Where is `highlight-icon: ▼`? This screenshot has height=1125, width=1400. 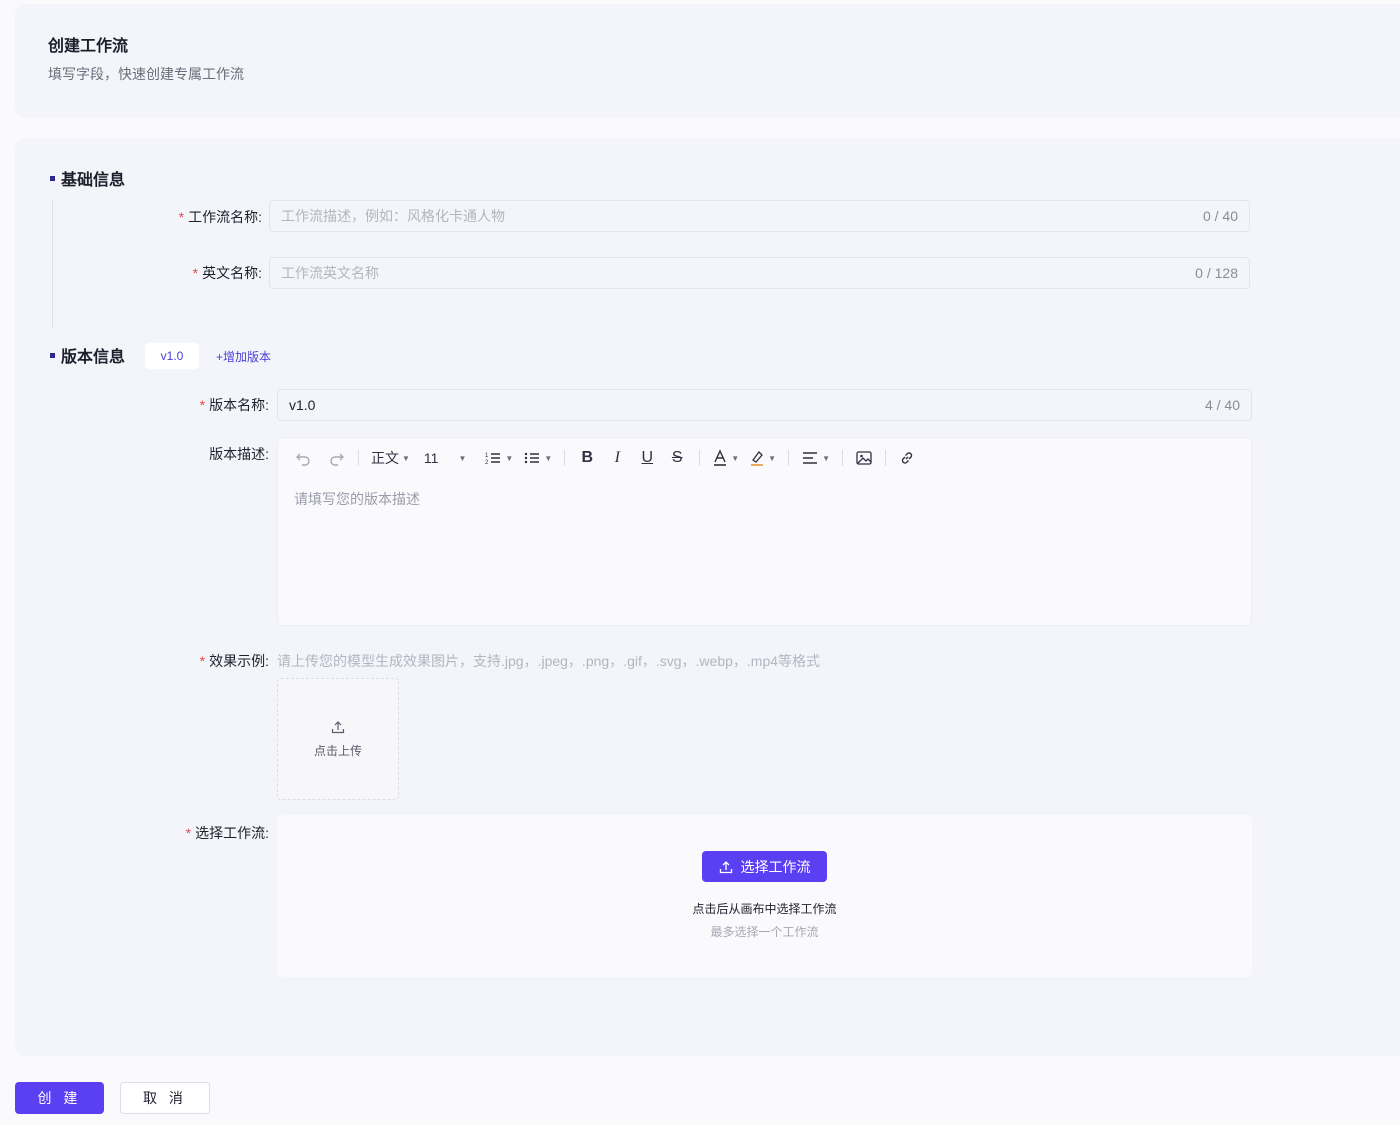 highlight-icon: ▼ is located at coordinates (762, 458).